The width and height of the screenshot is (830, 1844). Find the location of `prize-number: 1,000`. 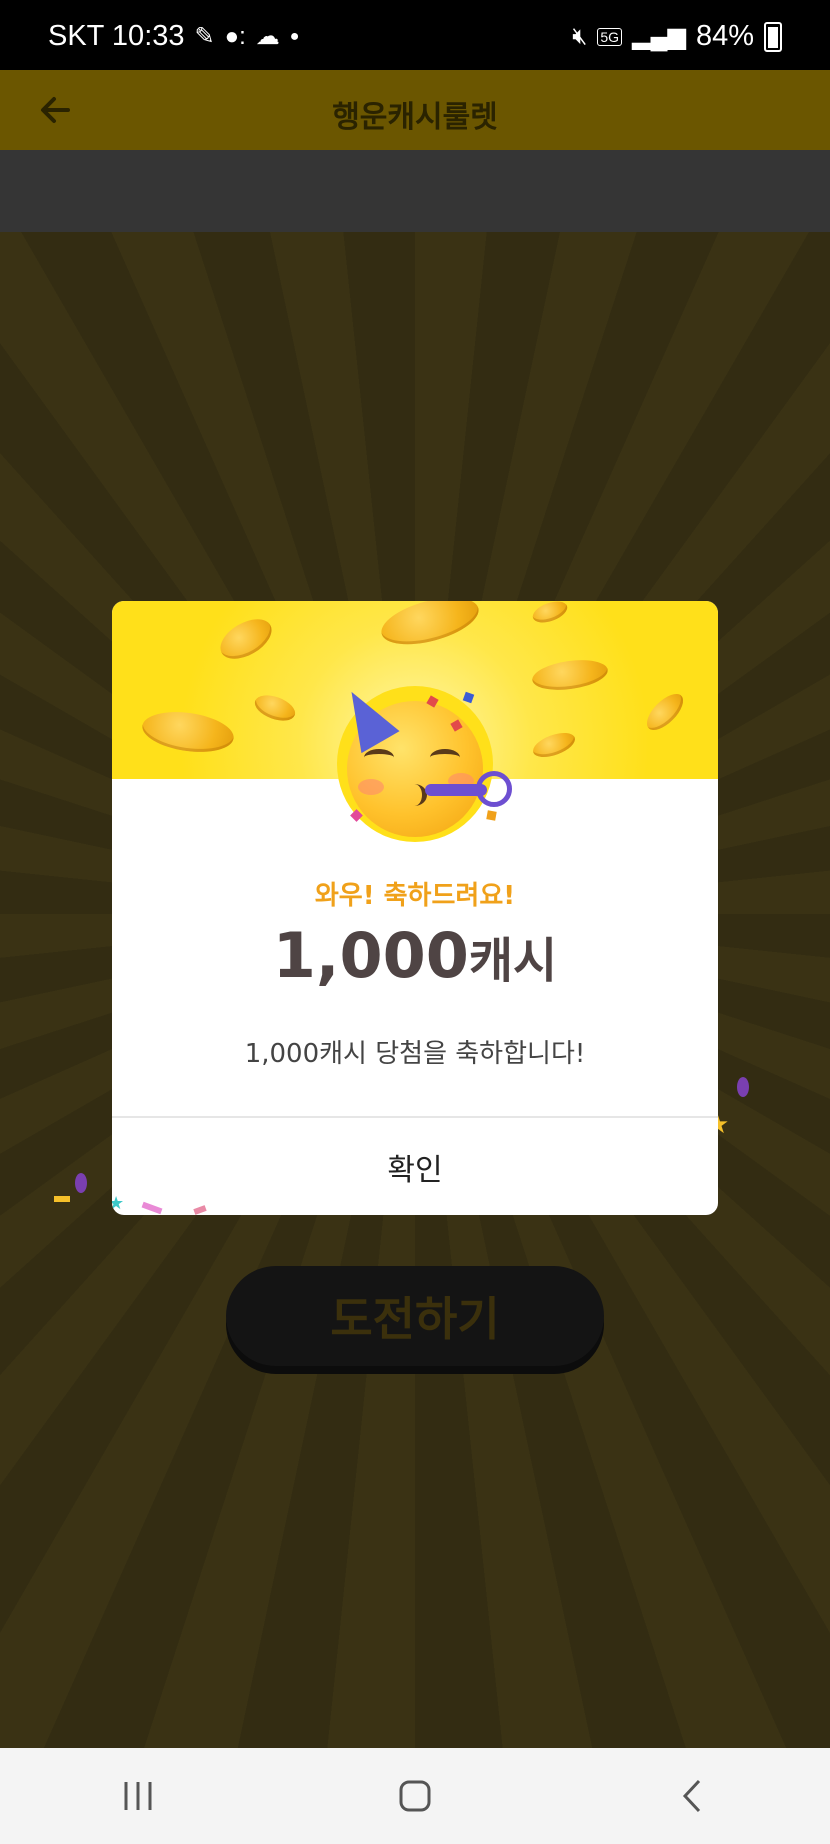

prize-number: 1,000 is located at coordinates (370, 955).